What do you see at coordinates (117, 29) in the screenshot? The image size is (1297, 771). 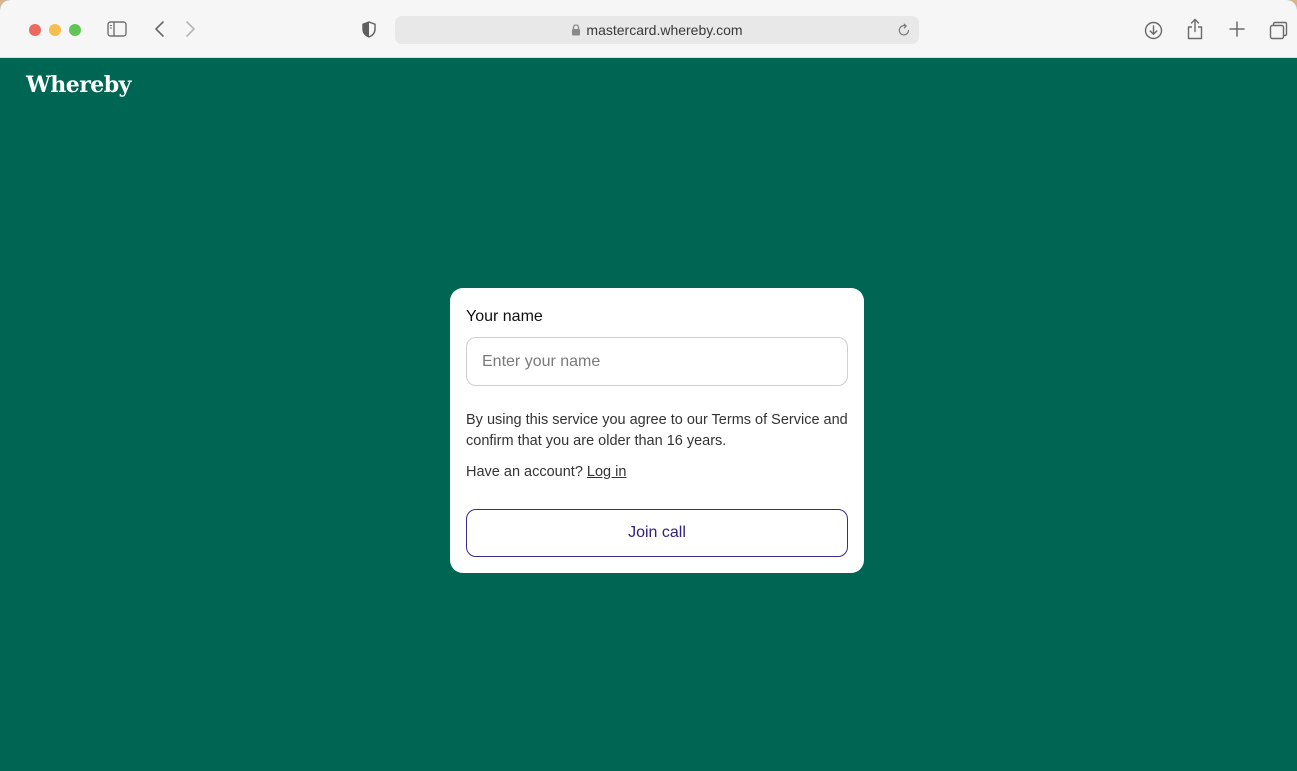 I see `sidebar-icon` at bounding box center [117, 29].